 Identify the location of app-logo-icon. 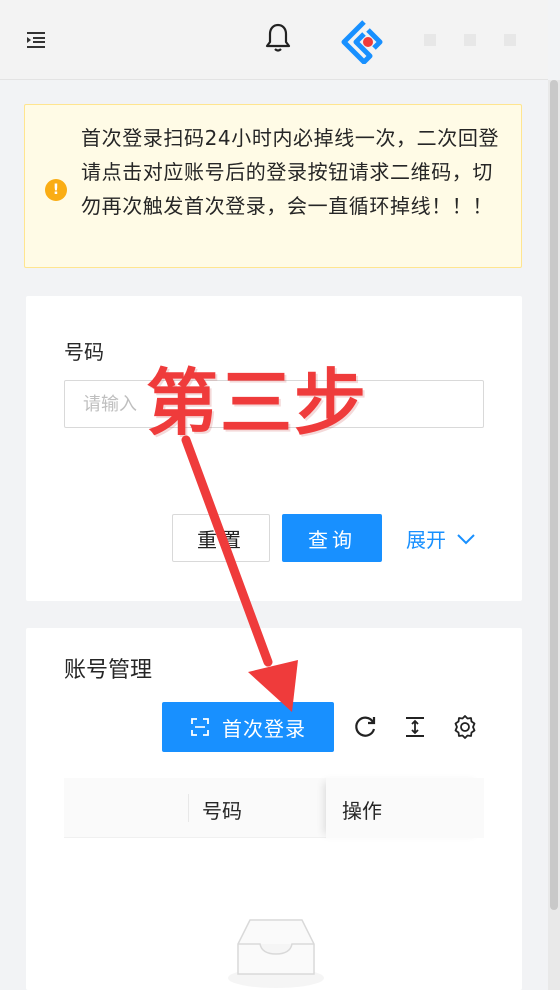
(362, 42).